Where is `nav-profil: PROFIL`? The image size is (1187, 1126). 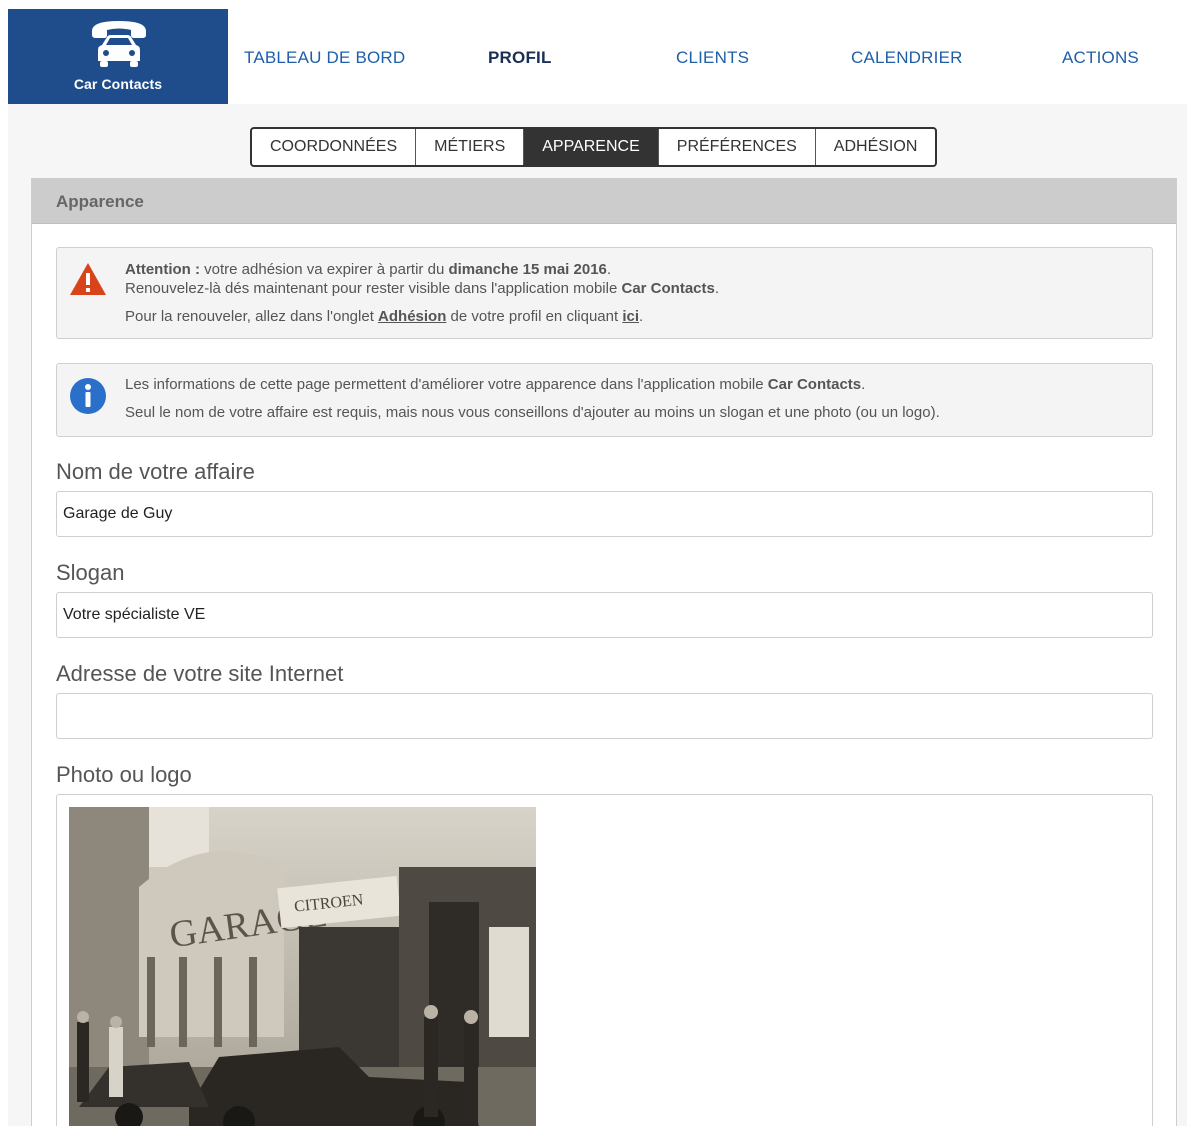 nav-profil: PROFIL is located at coordinates (520, 58).